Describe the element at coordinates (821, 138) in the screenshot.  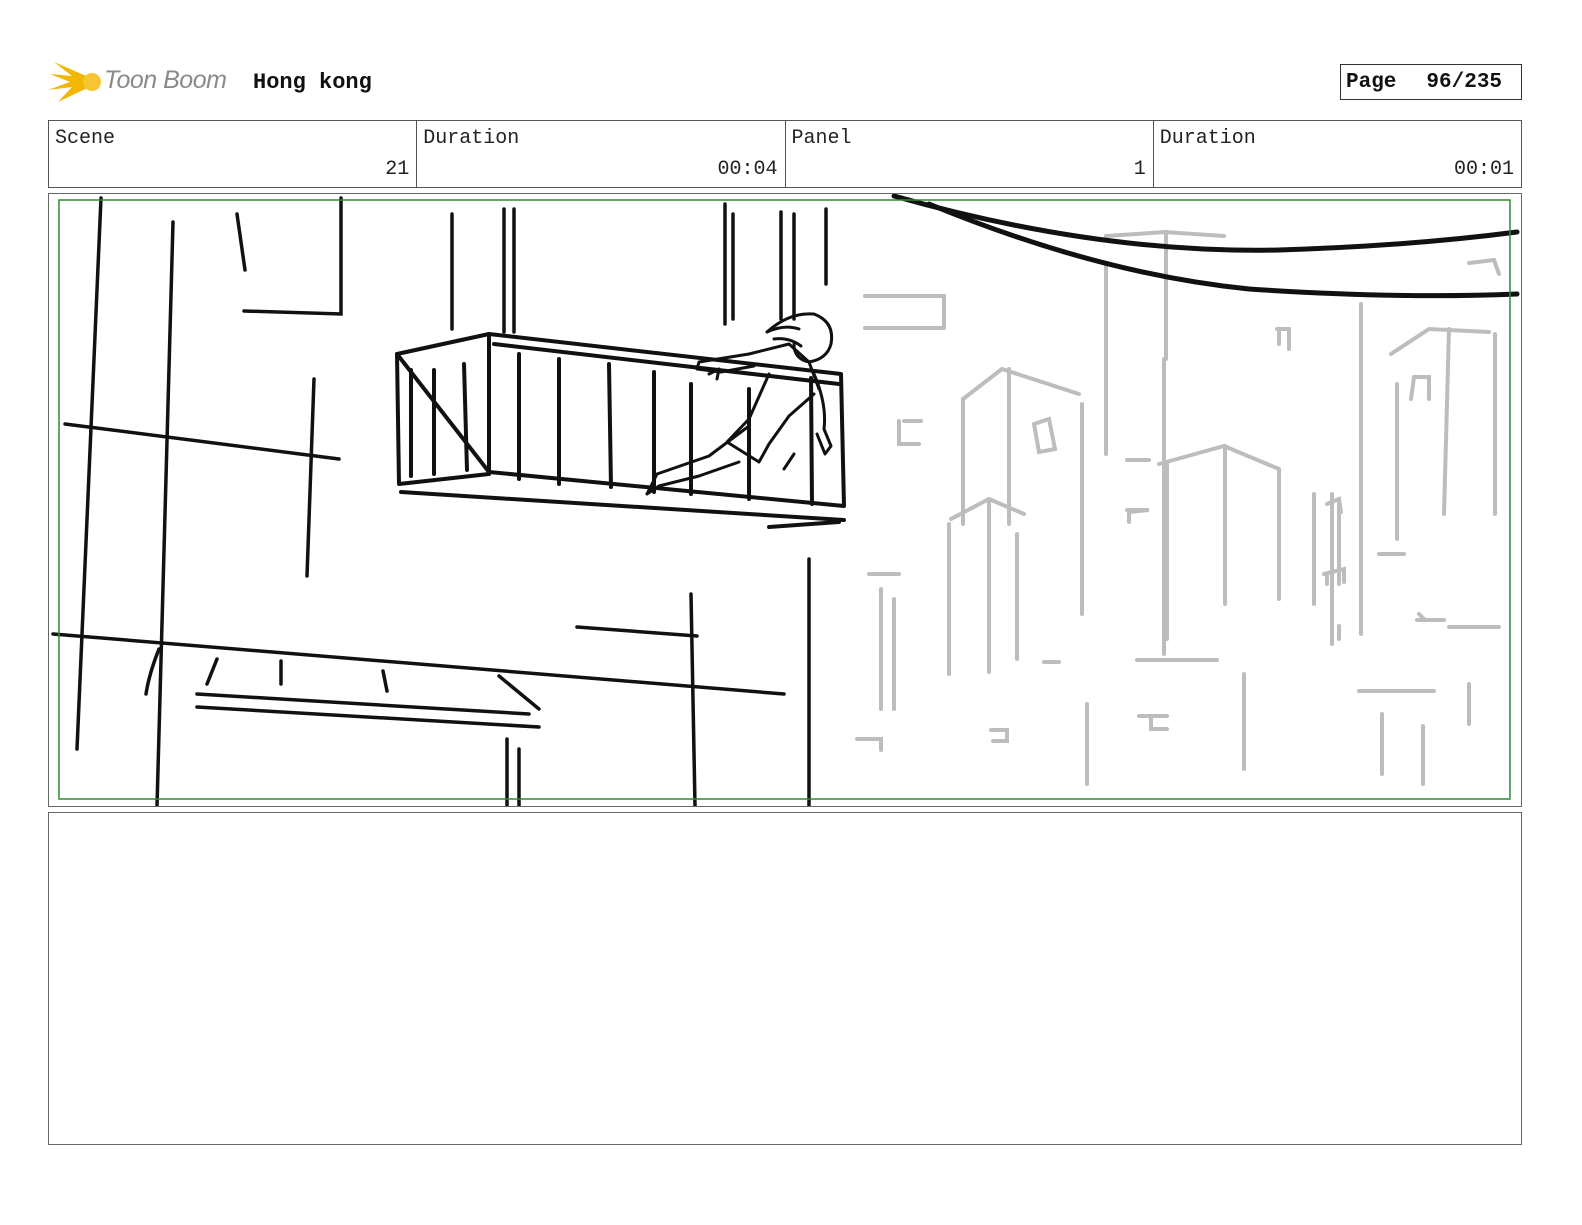
I see `panel-label: Panel` at that location.